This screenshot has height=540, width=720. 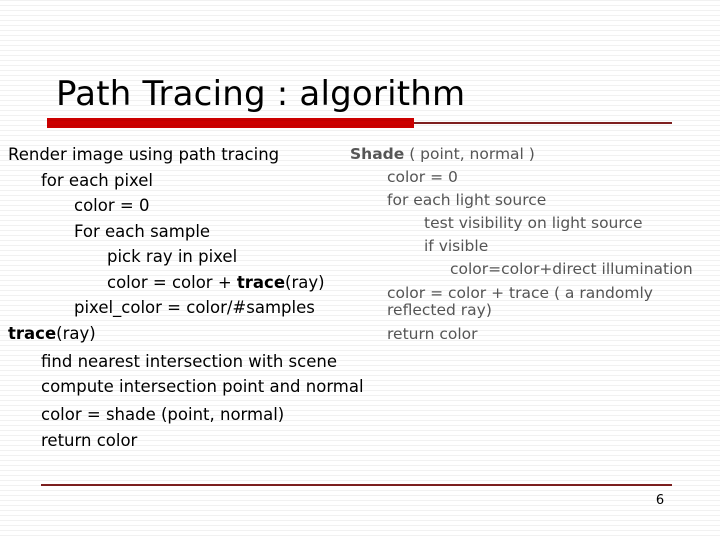 What do you see at coordinates (533, 223) in the screenshot?
I see `code-line: test visibility on light source` at bounding box center [533, 223].